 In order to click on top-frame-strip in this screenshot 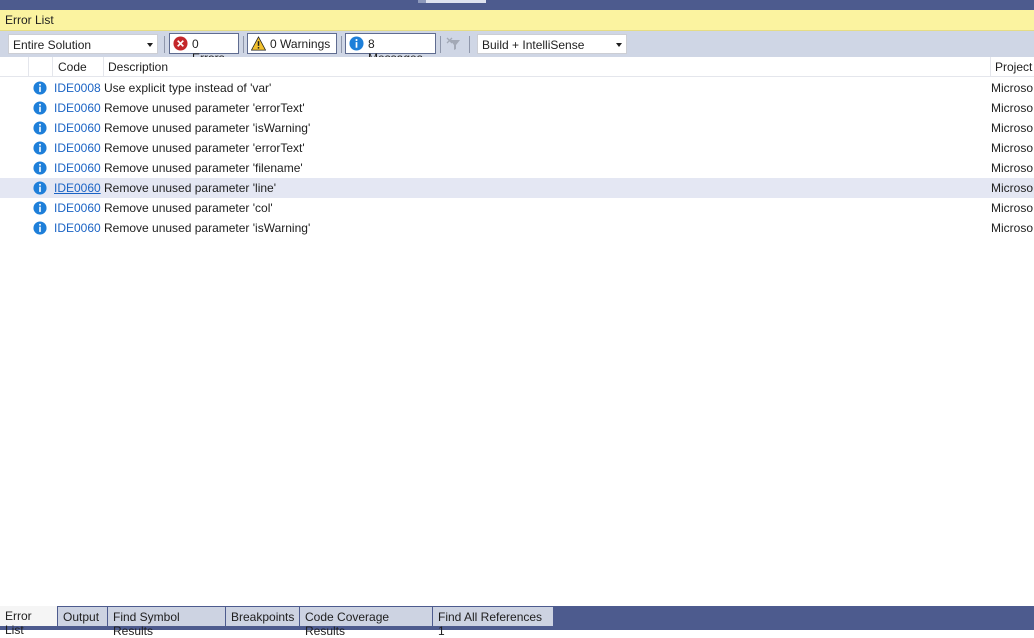, I will do `click(517, 5)`.